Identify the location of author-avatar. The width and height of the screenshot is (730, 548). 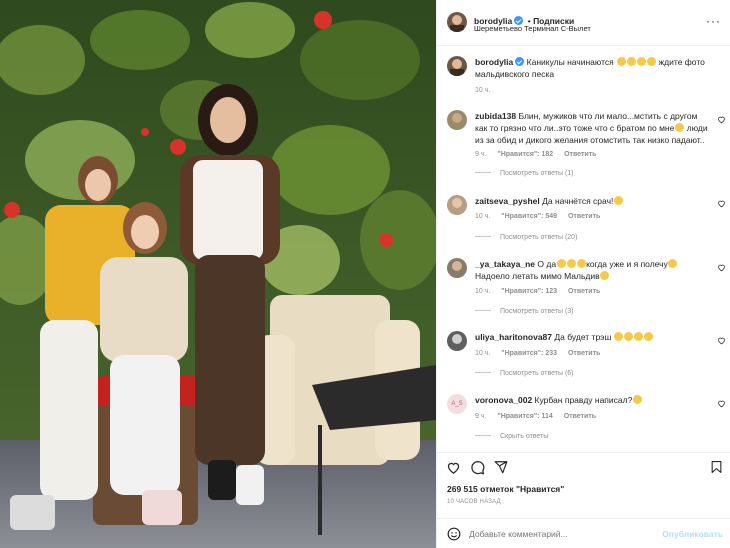
(457, 22).